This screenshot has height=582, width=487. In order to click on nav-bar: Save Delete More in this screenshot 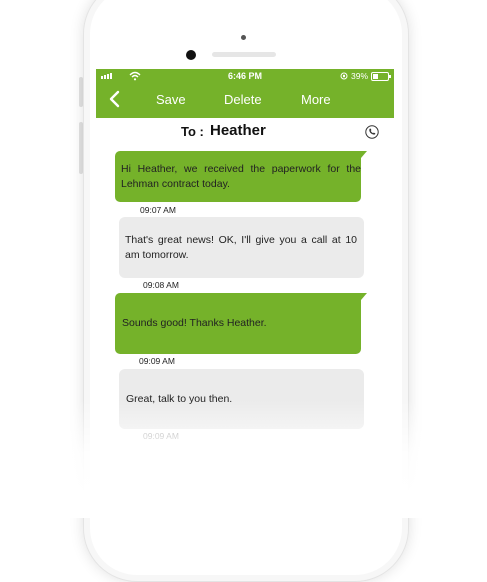, I will do `click(245, 101)`.